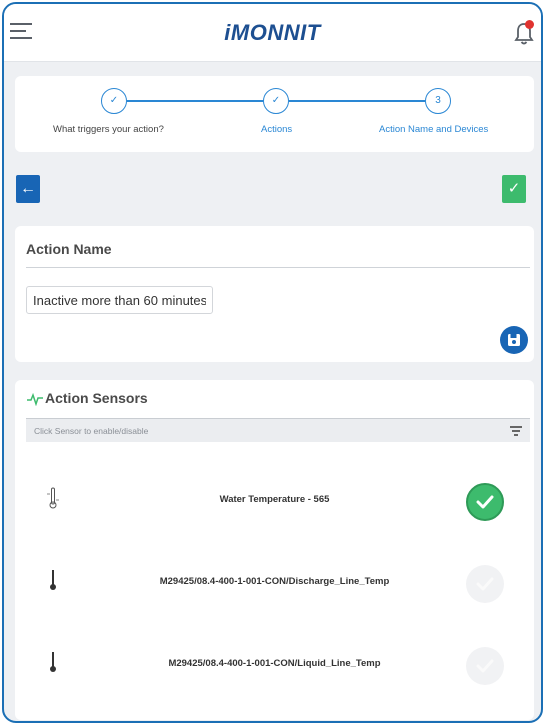 The height and width of the screenshot is (725, 545). Describe the element at coordinates (69, 249) in the screenshot. I see `action-name-heading: Action Name` at that location.